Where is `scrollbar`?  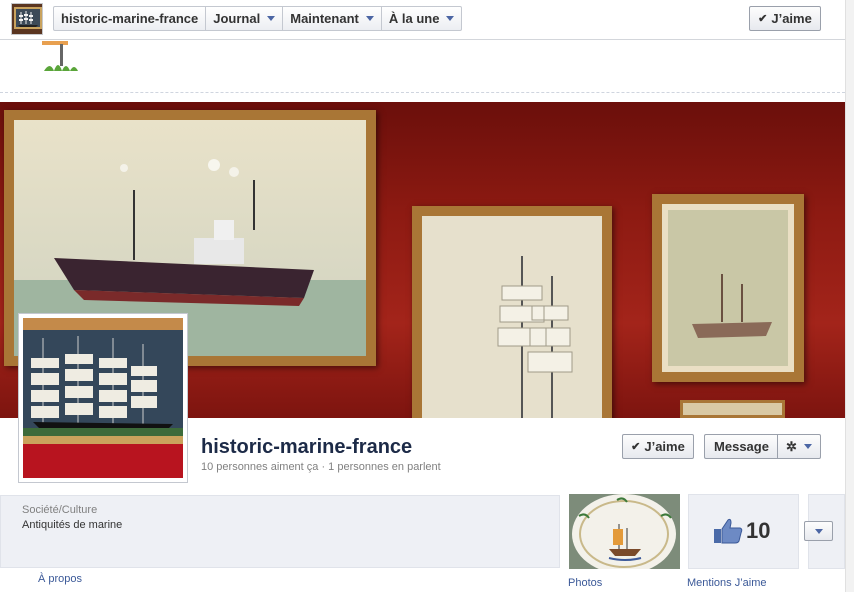
scrollbar is located at coordinates (849, 296).